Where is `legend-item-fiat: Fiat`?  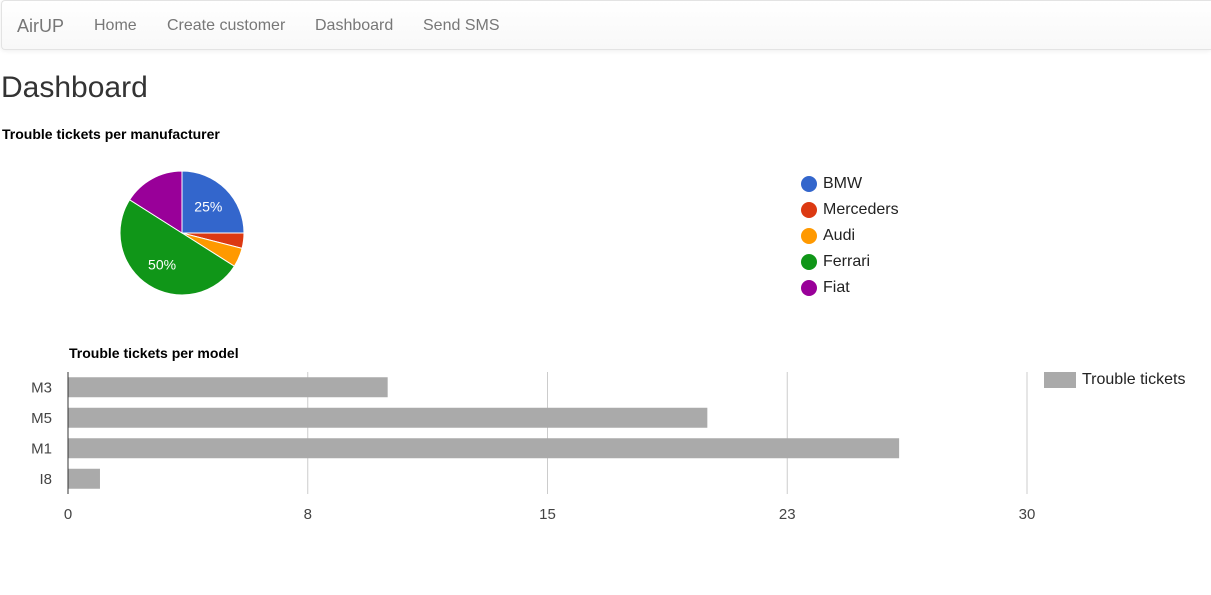
legend-item-fiat: Fiat is located at coordinates (850, 288).